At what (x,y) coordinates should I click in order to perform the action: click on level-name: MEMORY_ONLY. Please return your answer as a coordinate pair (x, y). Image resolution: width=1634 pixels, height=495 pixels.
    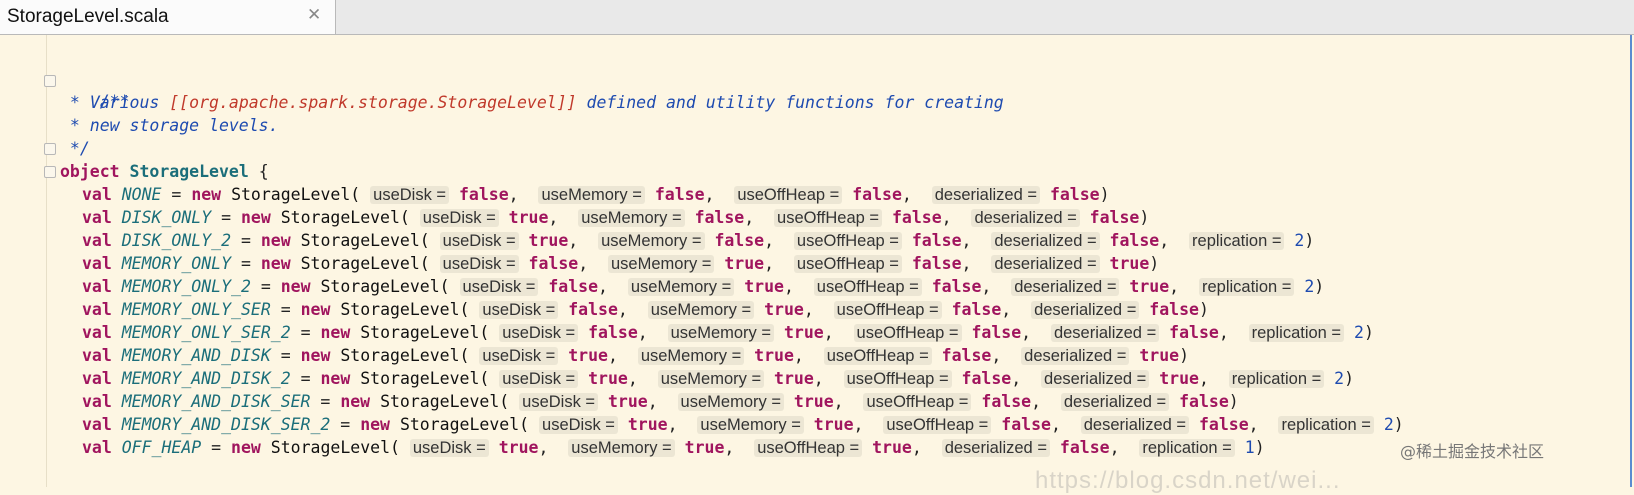
    Looking at the image, I should click on (176, 263).